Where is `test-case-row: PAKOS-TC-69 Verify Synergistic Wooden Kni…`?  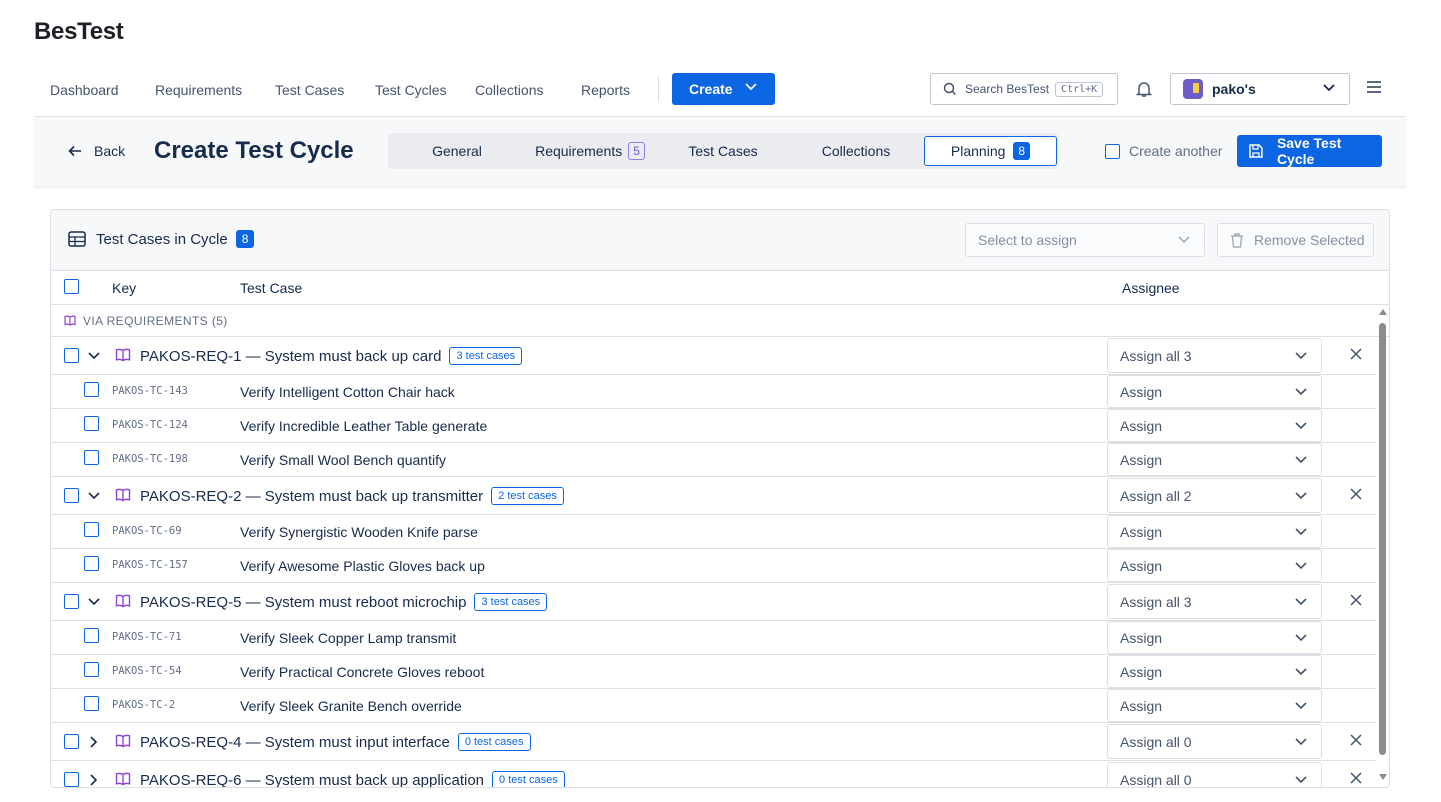 test-case-row: PAKOS-TC-69 Verify Synergistic Wooden Kni… is located at coordinates (713, 532).